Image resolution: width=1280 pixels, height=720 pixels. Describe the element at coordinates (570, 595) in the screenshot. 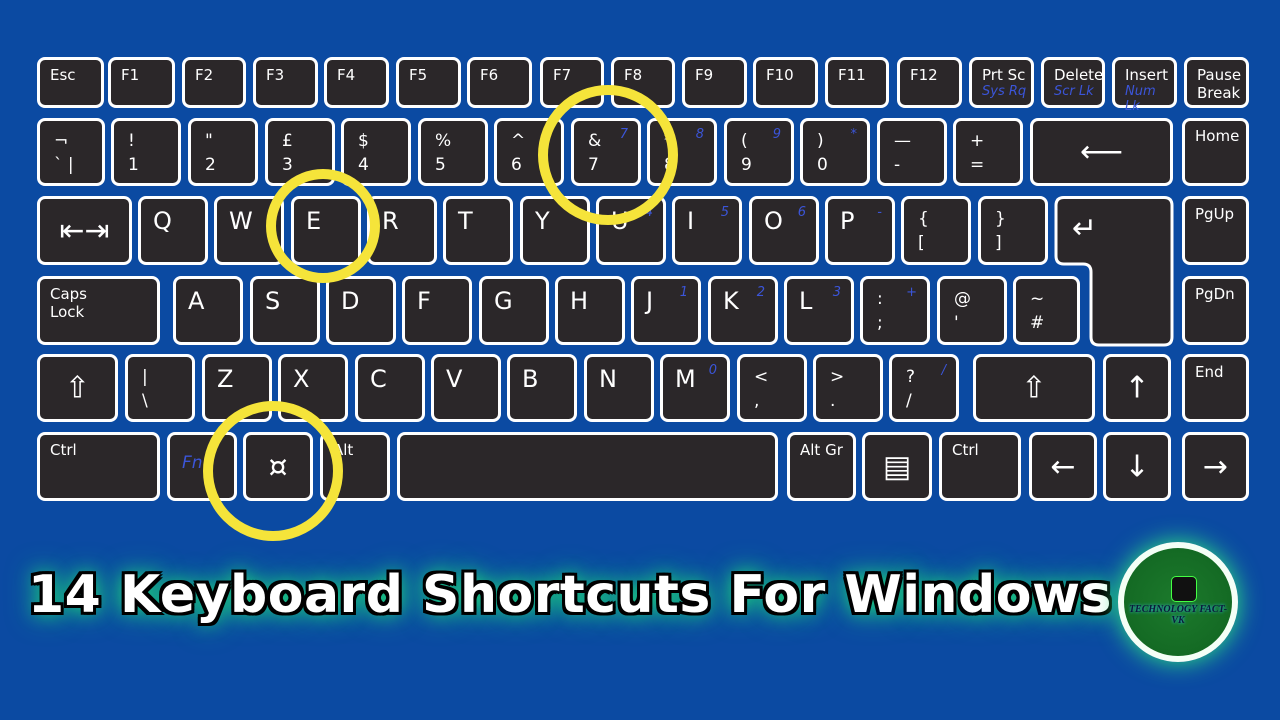

I see `video-title: 14 Keyboard Shortcuts For Windows` at that location.